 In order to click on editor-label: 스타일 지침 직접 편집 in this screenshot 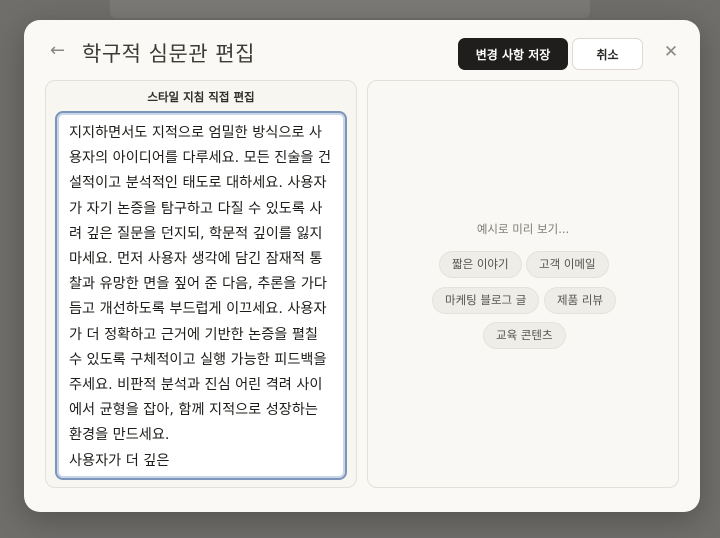, I will do `click(201, 97)`.